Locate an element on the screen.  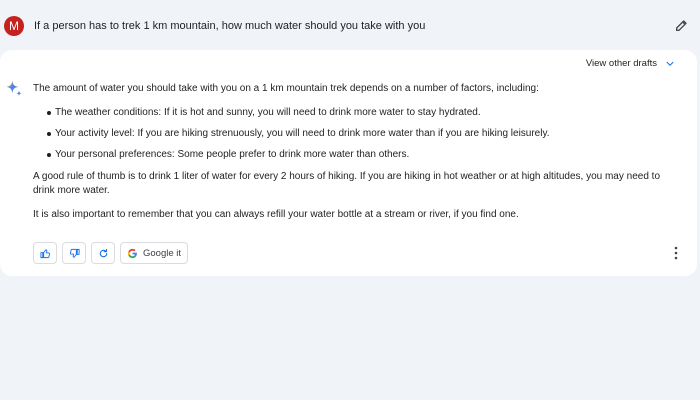
regenerate-button is located at coordinates (103, 253).